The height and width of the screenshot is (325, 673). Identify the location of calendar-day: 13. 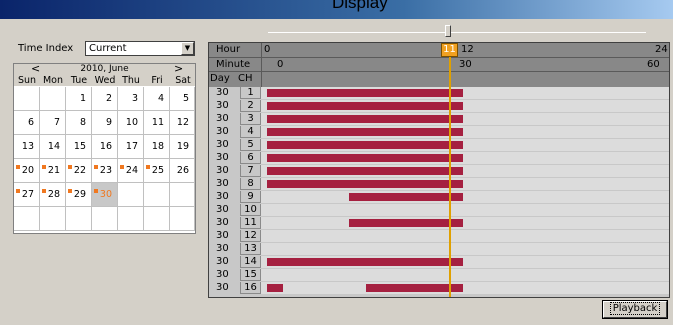
(27, 147).